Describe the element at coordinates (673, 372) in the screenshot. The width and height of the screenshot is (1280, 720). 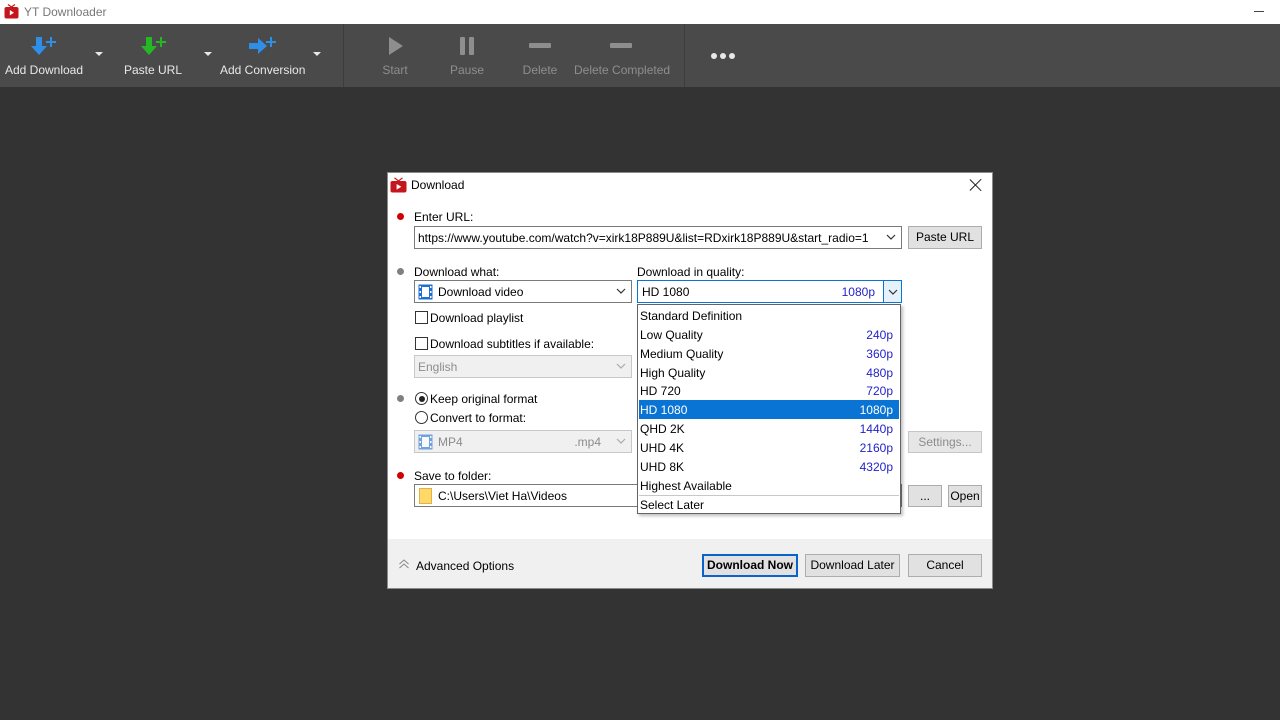
I see `quality-option-name: High Quality` at that location.